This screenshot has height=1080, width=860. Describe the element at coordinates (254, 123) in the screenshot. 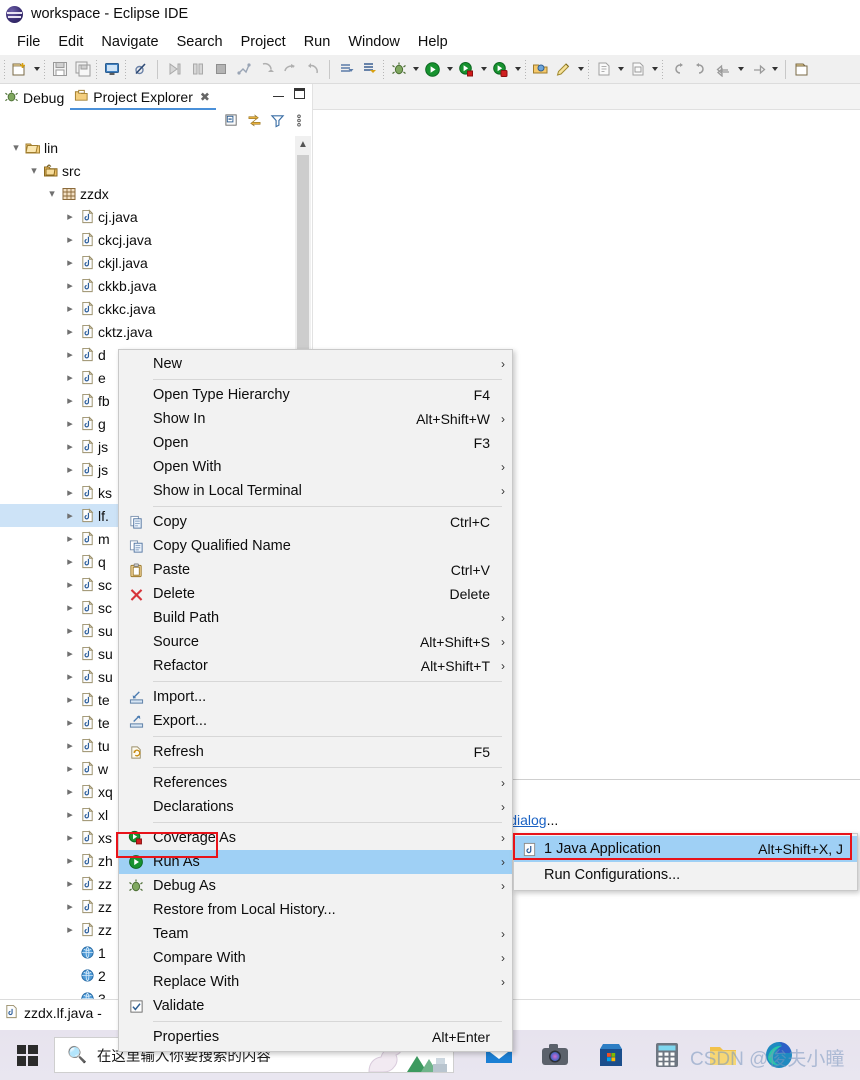

I see `link-with-editor-icon` at that location.